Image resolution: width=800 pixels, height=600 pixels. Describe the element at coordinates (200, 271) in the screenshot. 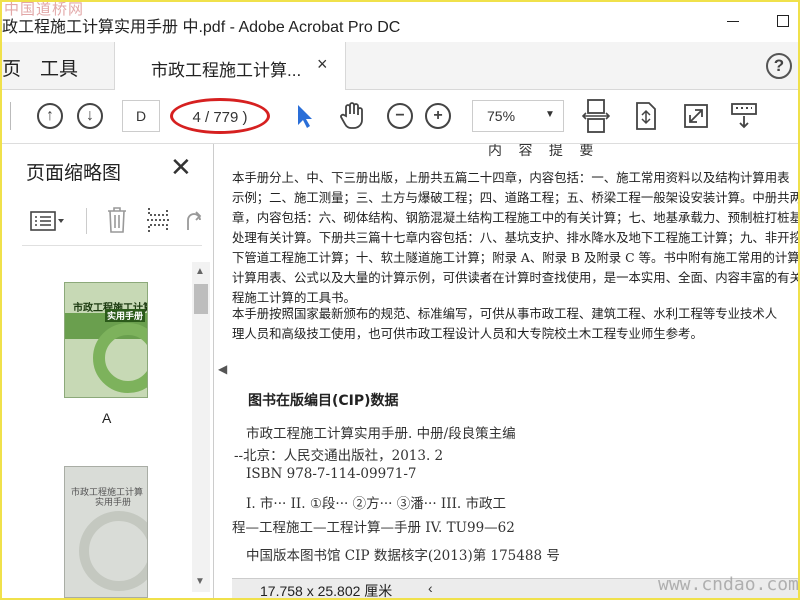

I see `scroll-up-icon: ▲` at that location.